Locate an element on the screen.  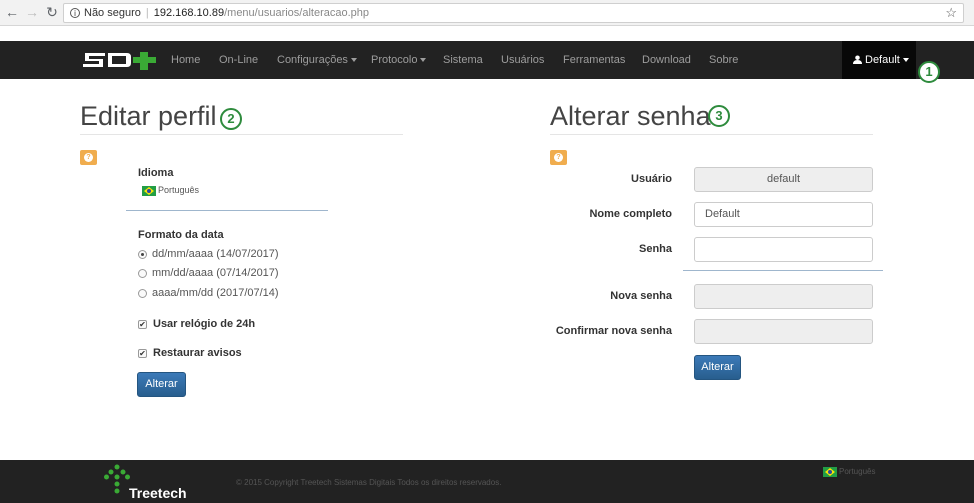
clock-24h-label: Usar relógio de 24h is located at coordinates (204, 324).